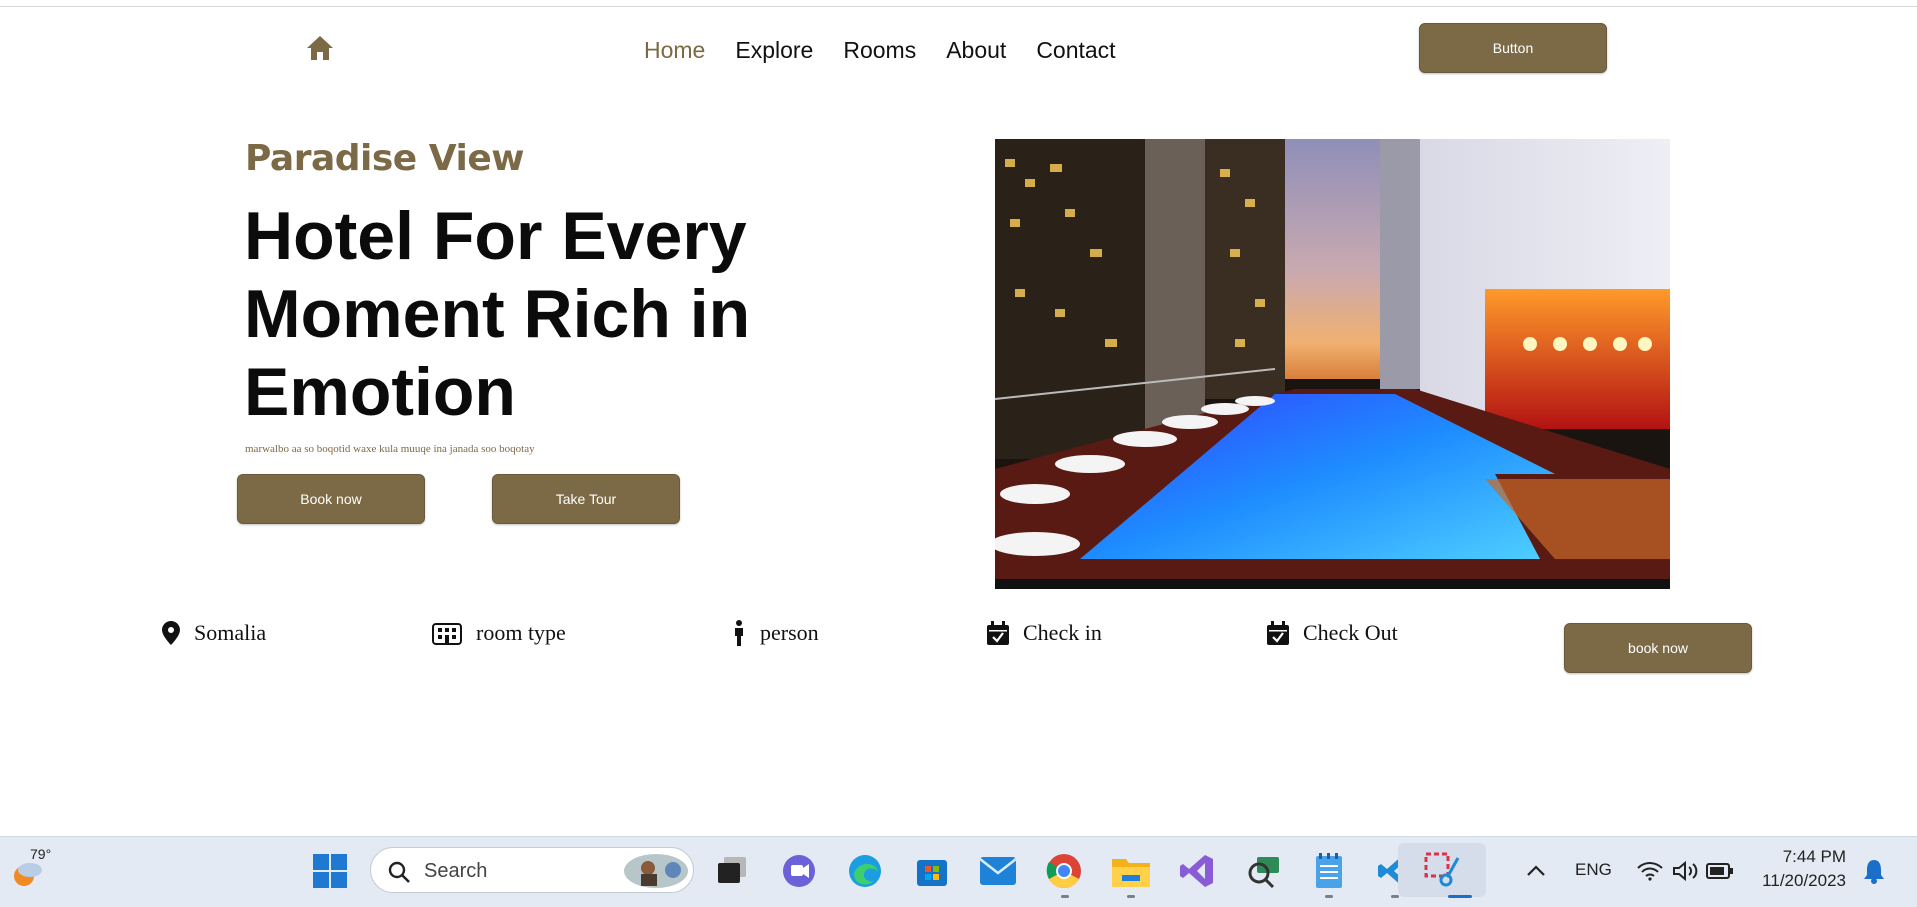  I want to click on room-type-field: room type, so click(499, 633).